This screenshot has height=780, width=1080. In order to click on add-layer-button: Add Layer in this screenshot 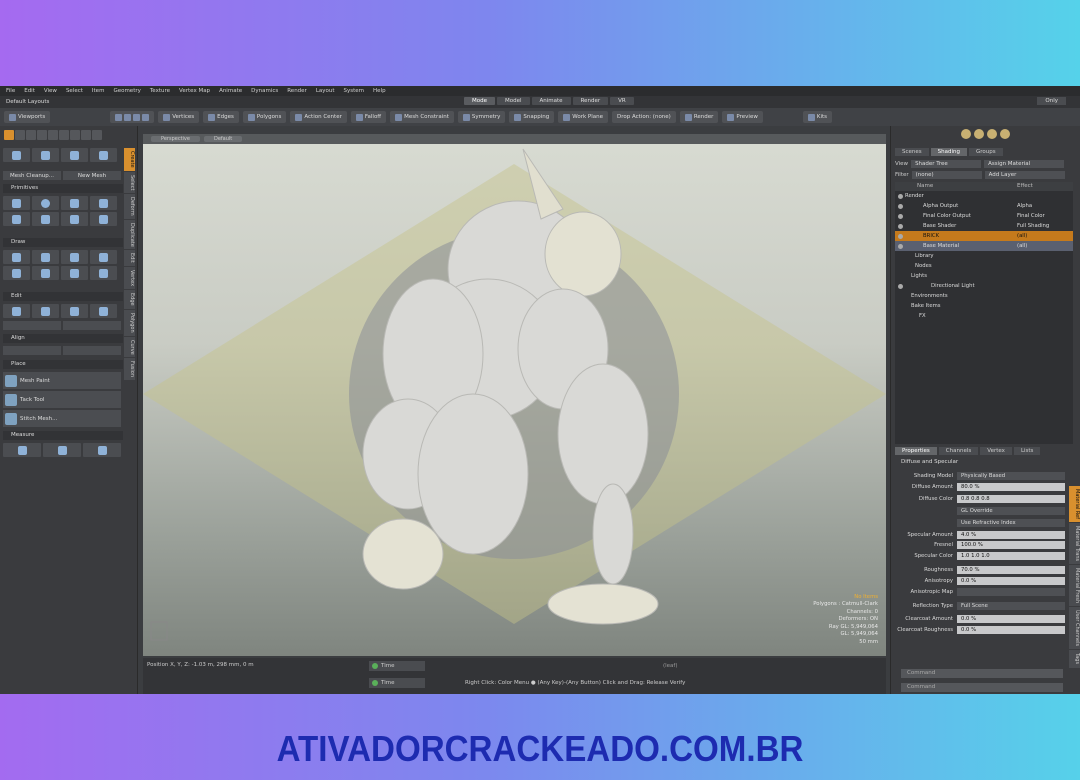, I will do `click(1024, 174)`.